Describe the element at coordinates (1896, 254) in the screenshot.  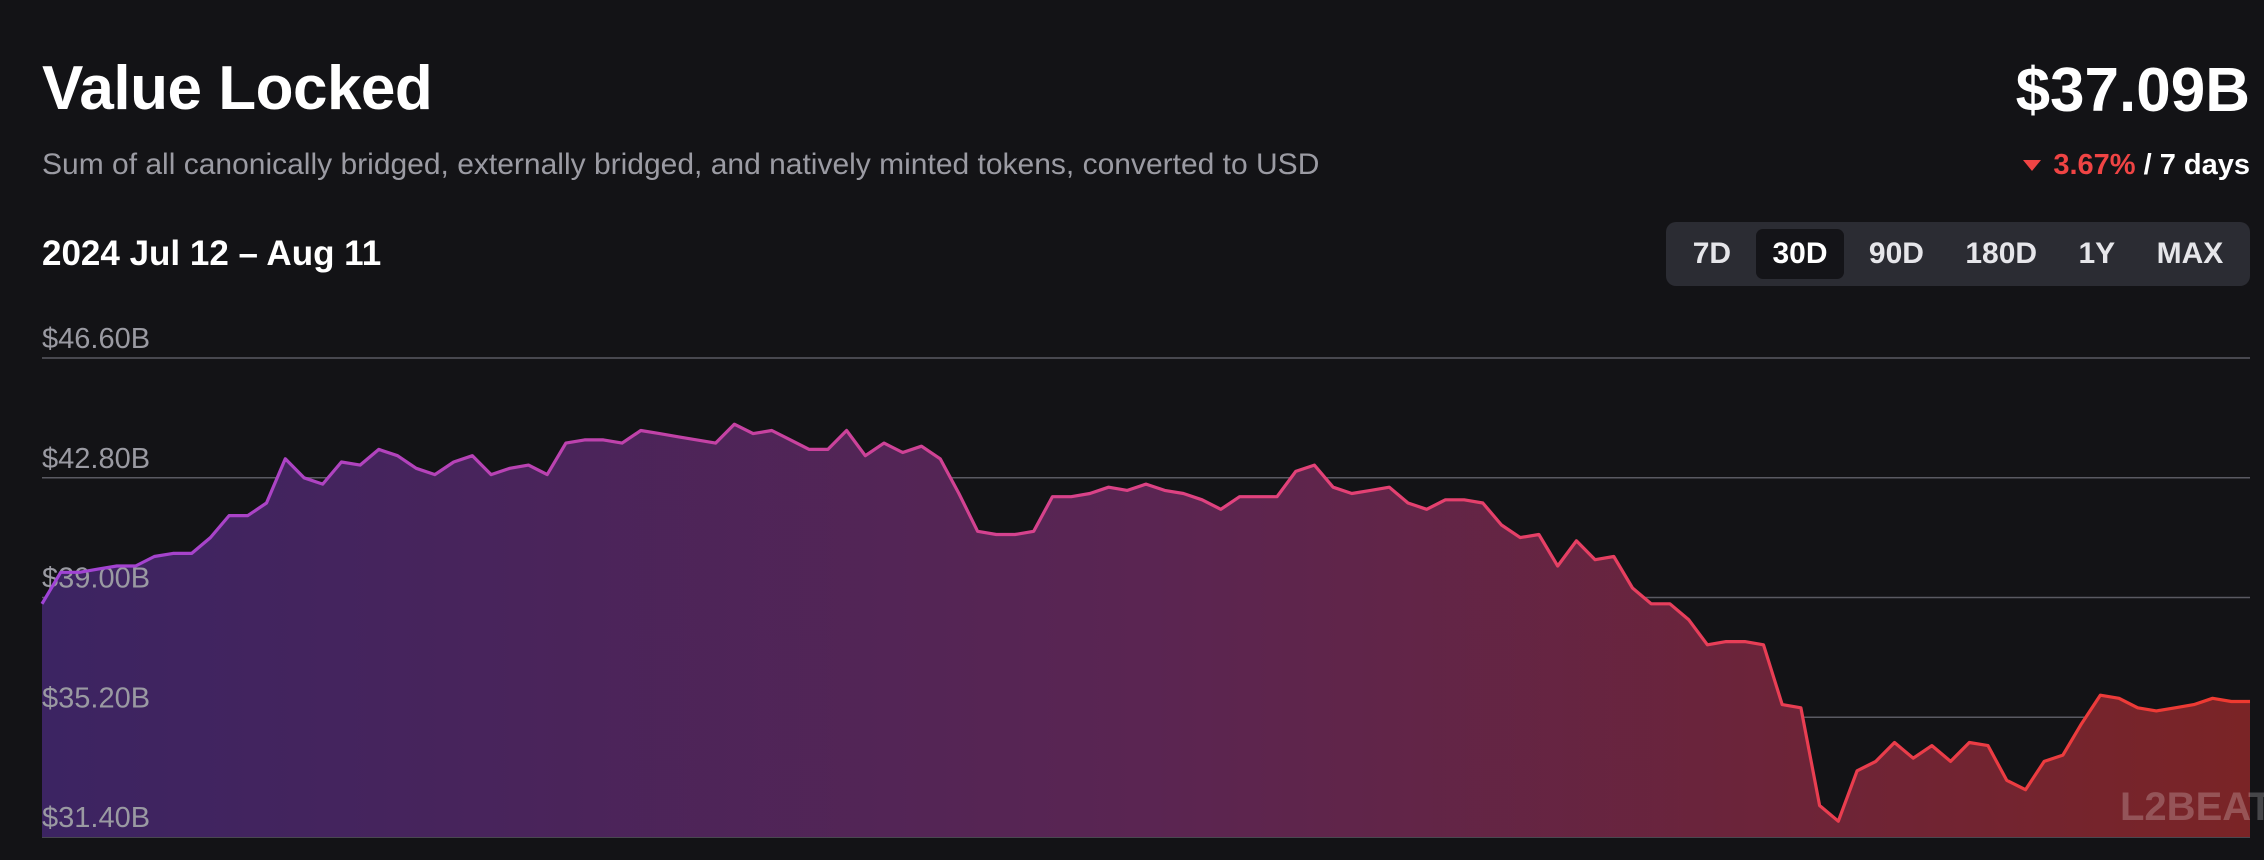
I see `tab-90d: 90D` at that location.